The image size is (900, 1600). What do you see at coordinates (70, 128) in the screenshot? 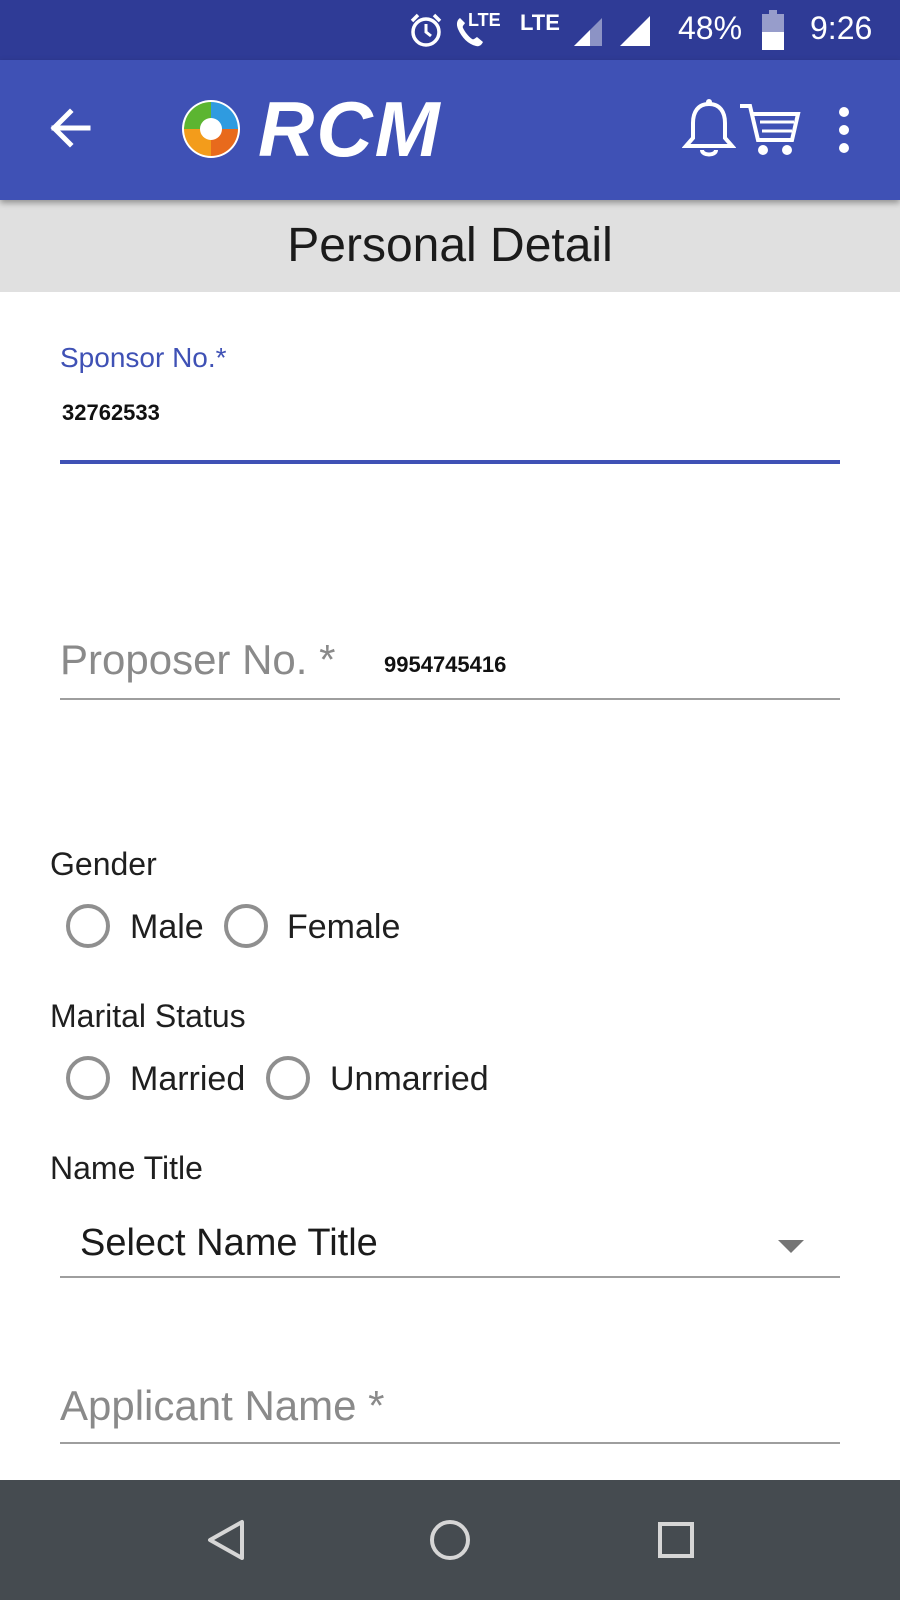
I see `back-arrow-icon` at bounding box center [70, 128].